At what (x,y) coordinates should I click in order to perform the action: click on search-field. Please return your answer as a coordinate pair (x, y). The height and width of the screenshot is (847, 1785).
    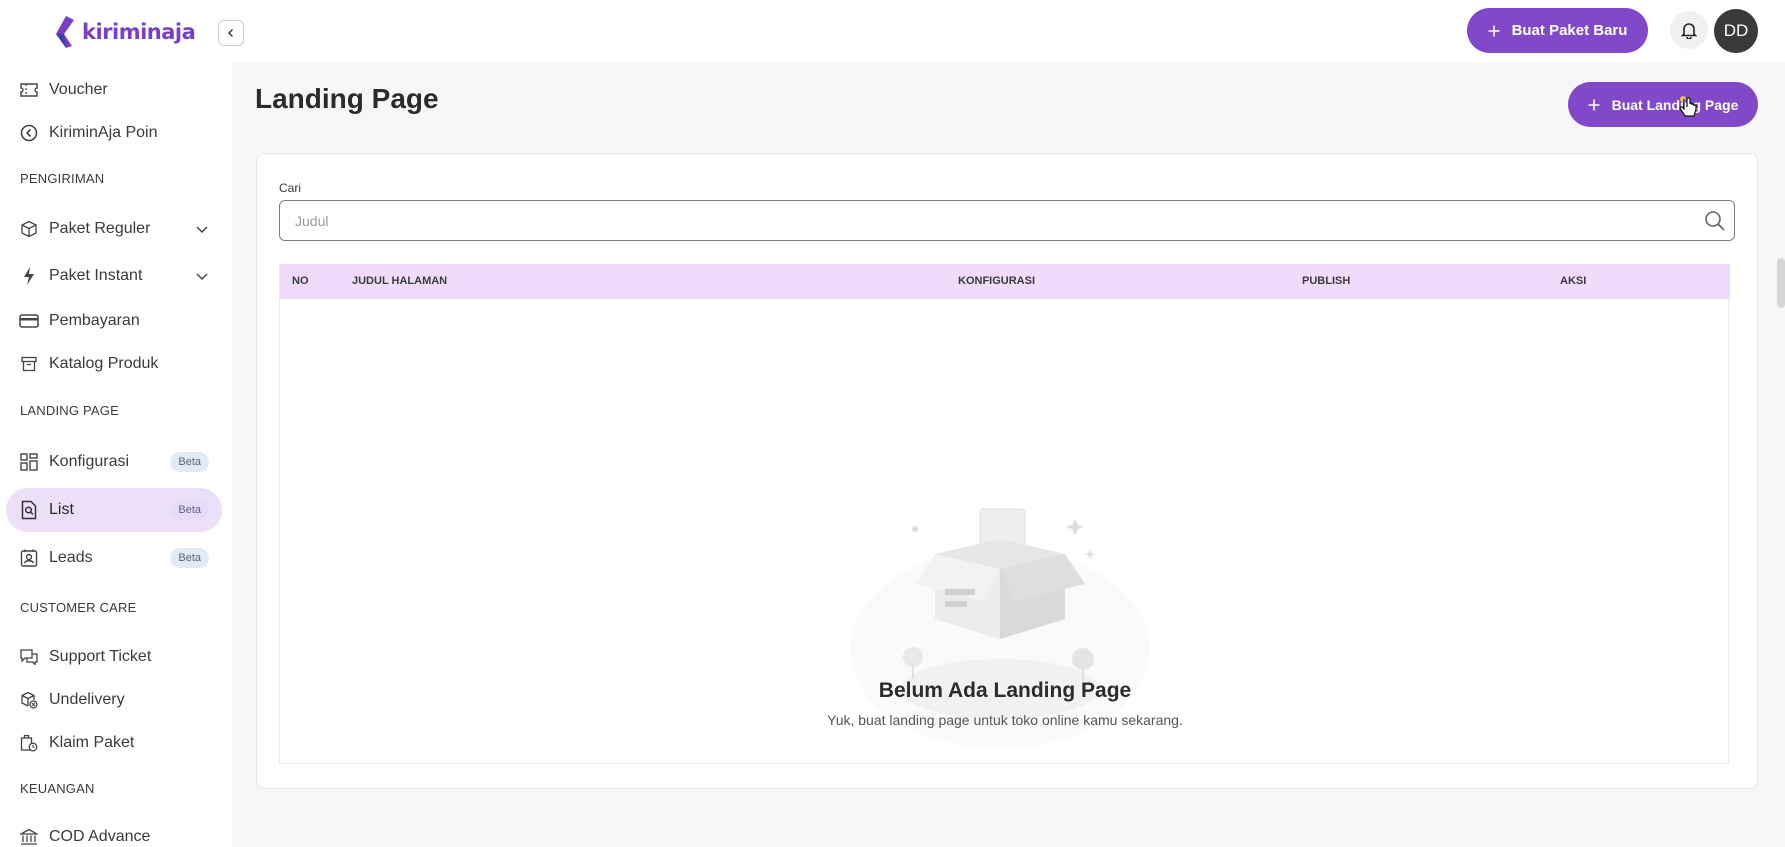
    Looking at the image, I should click on (1007, 220).